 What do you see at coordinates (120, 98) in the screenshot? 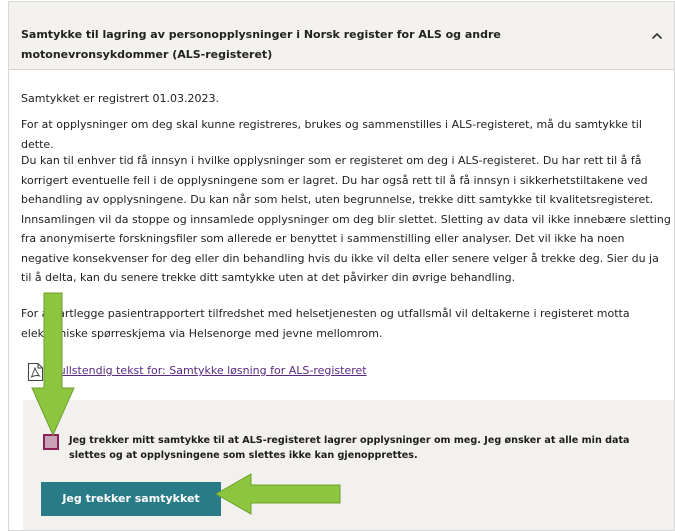
I see `registration-status: Samtykket er registrert 01.03.2023.` at bounding box center [120, 98].